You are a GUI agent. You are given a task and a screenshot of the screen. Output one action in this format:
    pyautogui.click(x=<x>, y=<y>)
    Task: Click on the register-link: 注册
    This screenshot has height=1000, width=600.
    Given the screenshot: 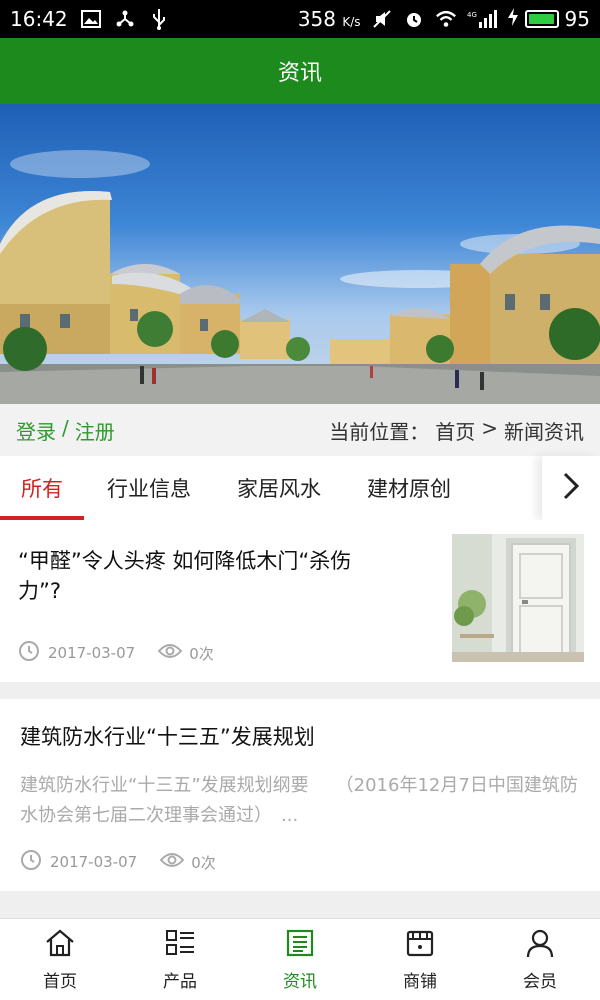 What is the action you would take?
    pyautogui.click(x=95, y=430)
    